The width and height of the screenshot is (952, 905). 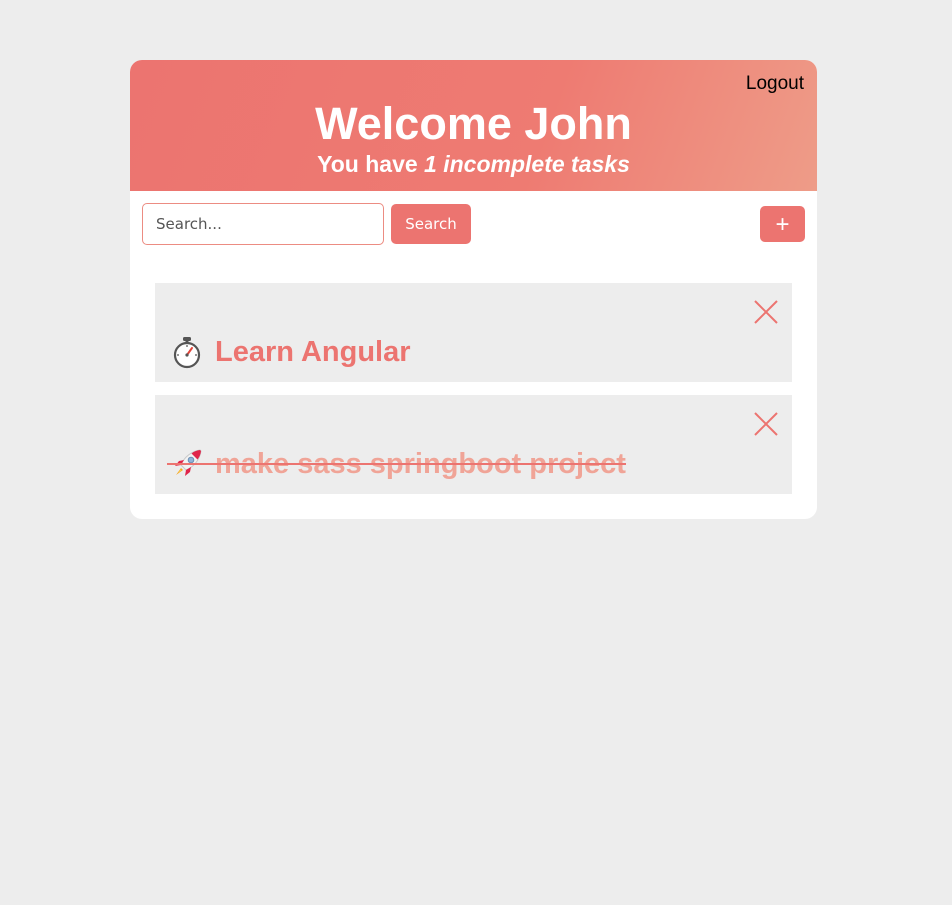 What do you see at coordinates (413, 123) in the screenshot?
I see `welcome-prefix: Welcome` at bounding box center [413, 123].